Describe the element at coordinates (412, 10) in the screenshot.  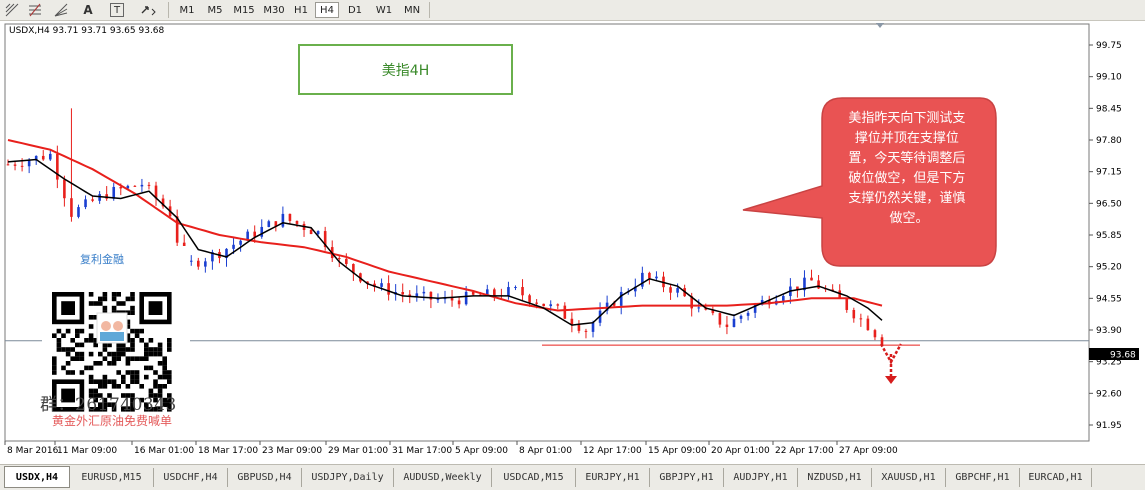
I see `timeframe-mn: MN` at that location.